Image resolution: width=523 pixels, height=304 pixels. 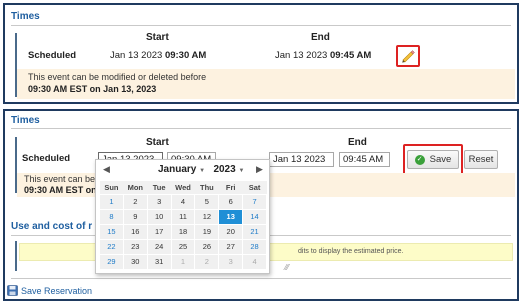 I want to click on reset-button: Reset, so click(x=481, y=159).